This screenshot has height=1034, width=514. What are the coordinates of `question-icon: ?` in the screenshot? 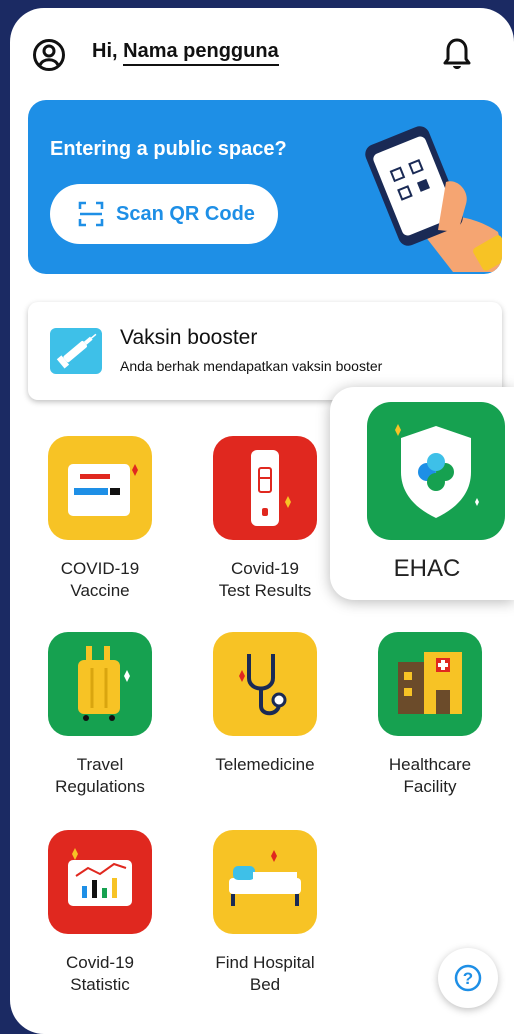 It's located at (468, 978).